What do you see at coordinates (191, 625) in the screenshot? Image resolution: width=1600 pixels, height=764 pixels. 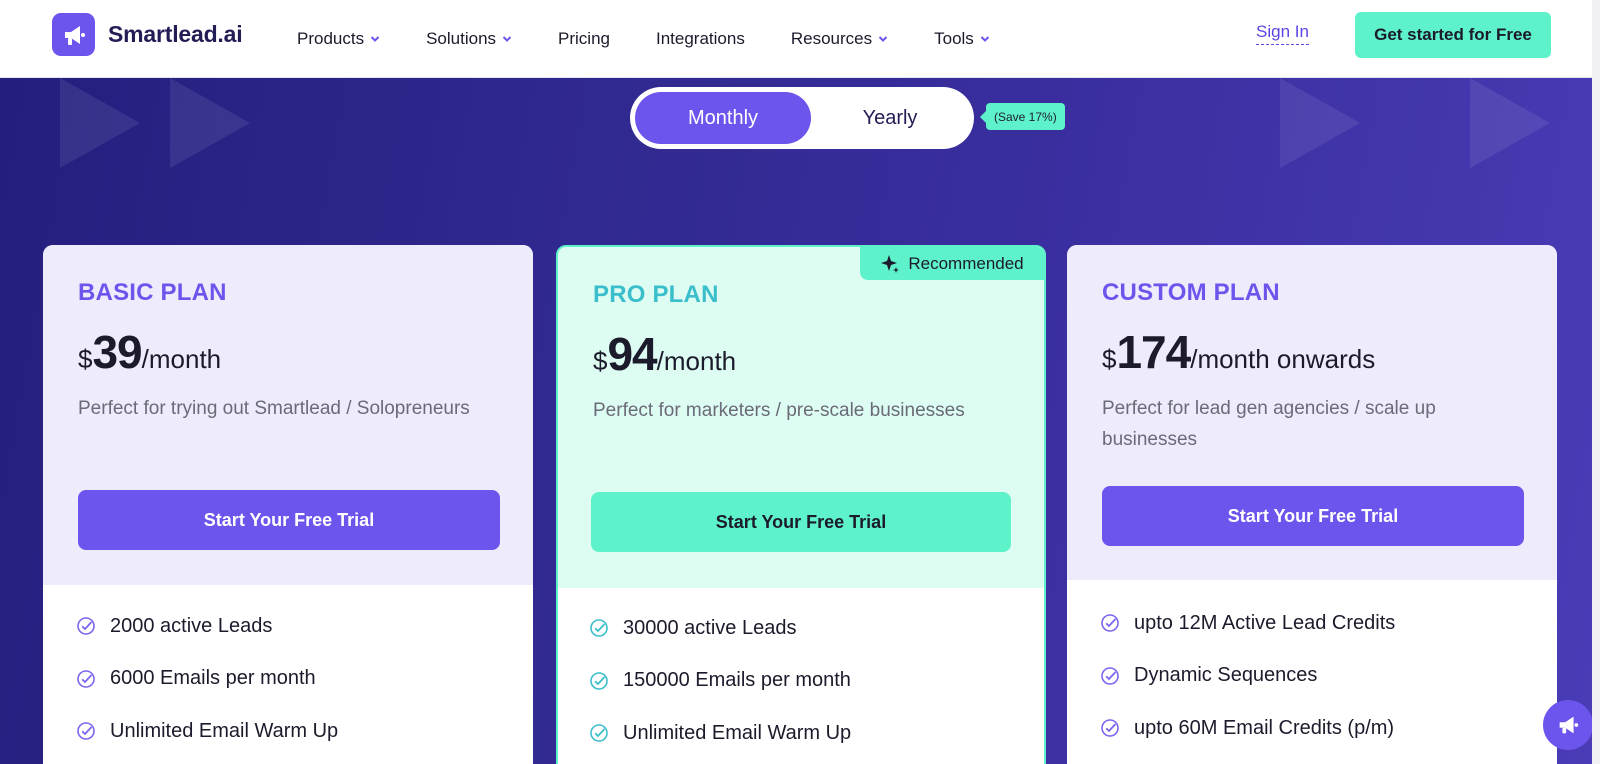 I see `feature-text: 2000 active Leads` at bounding box center [191, 625].